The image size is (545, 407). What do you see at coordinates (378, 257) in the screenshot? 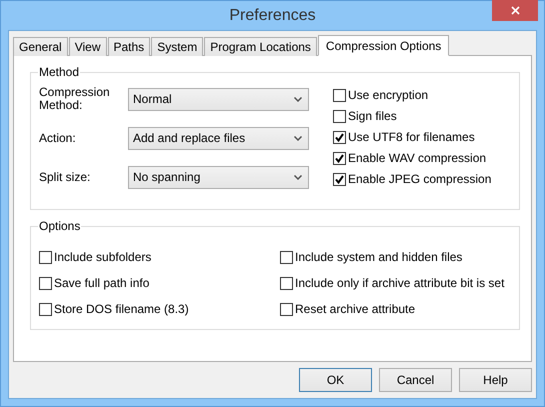
I see `checkbox-label: Include system and hidden files` at bounding box center [378, 257].